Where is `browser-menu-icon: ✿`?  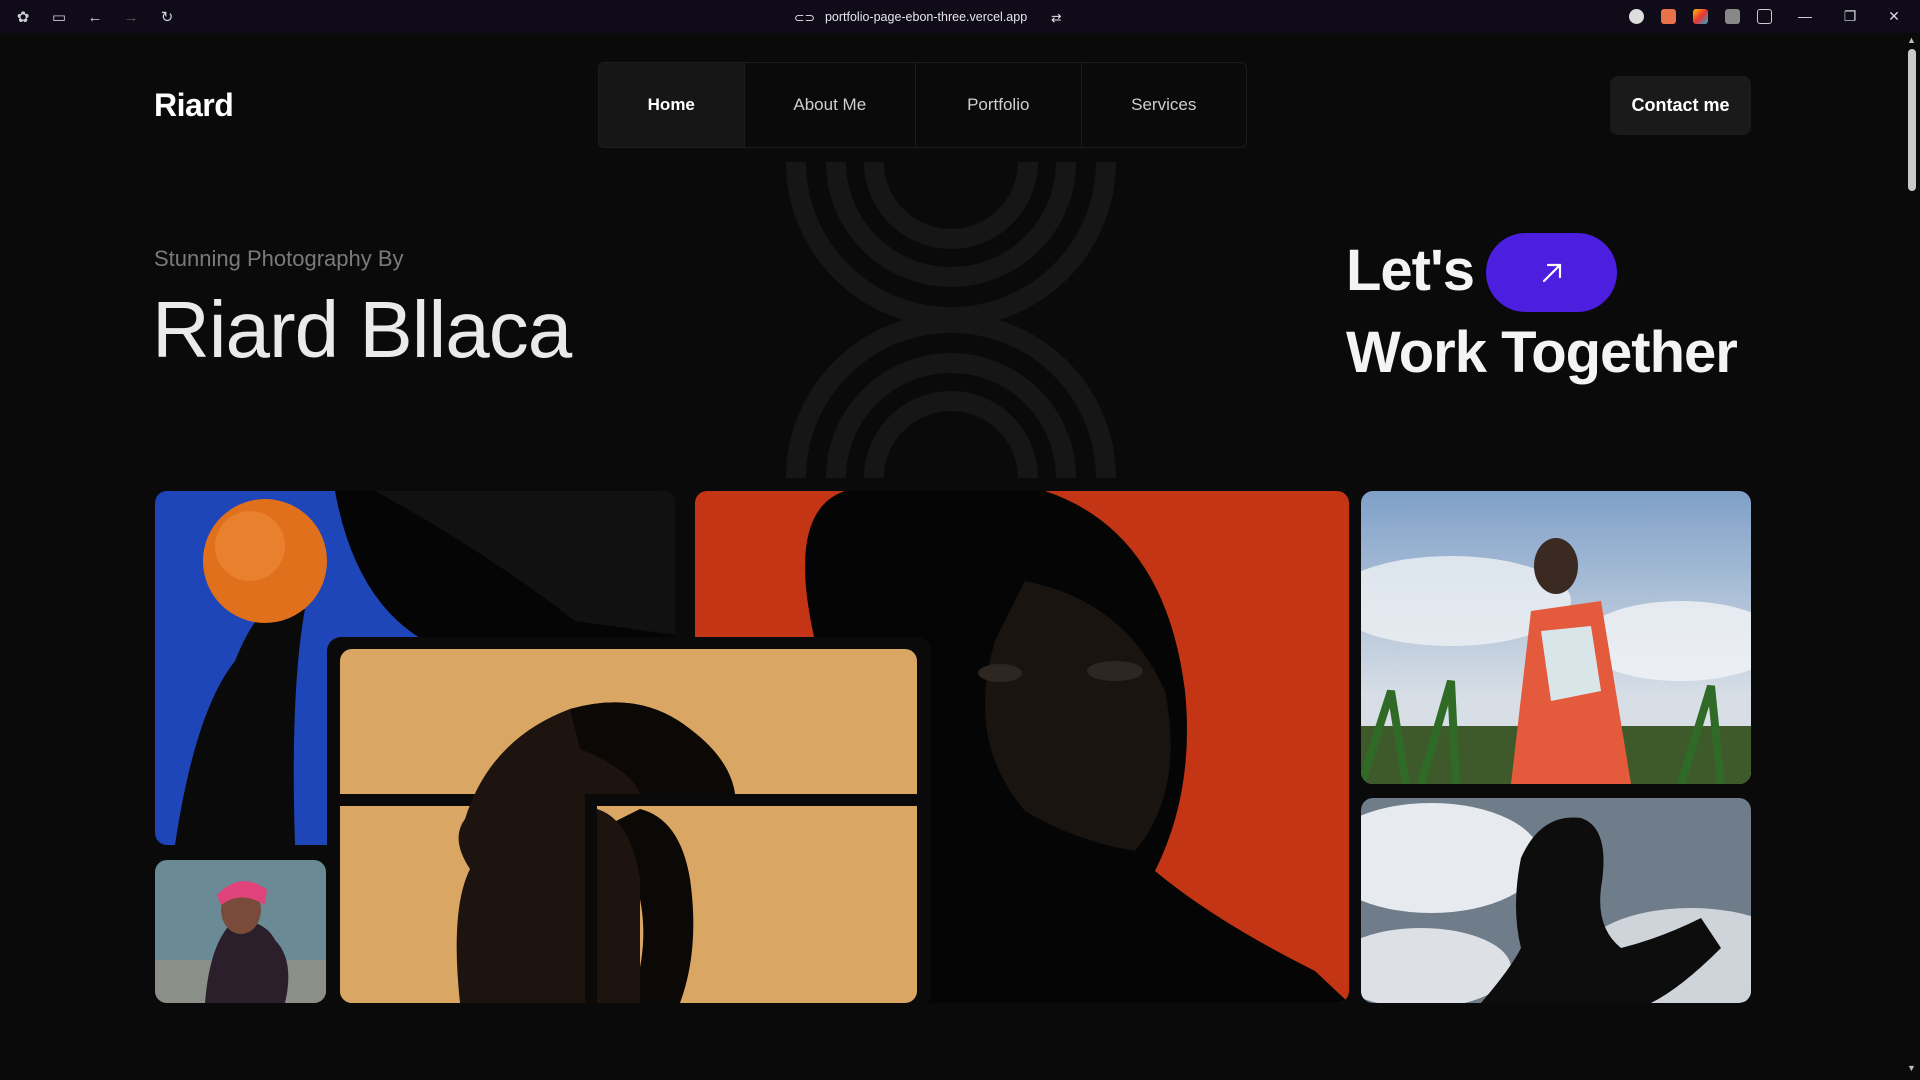 browser-menu-icon: ✿ is located at coordinates (23, 17).